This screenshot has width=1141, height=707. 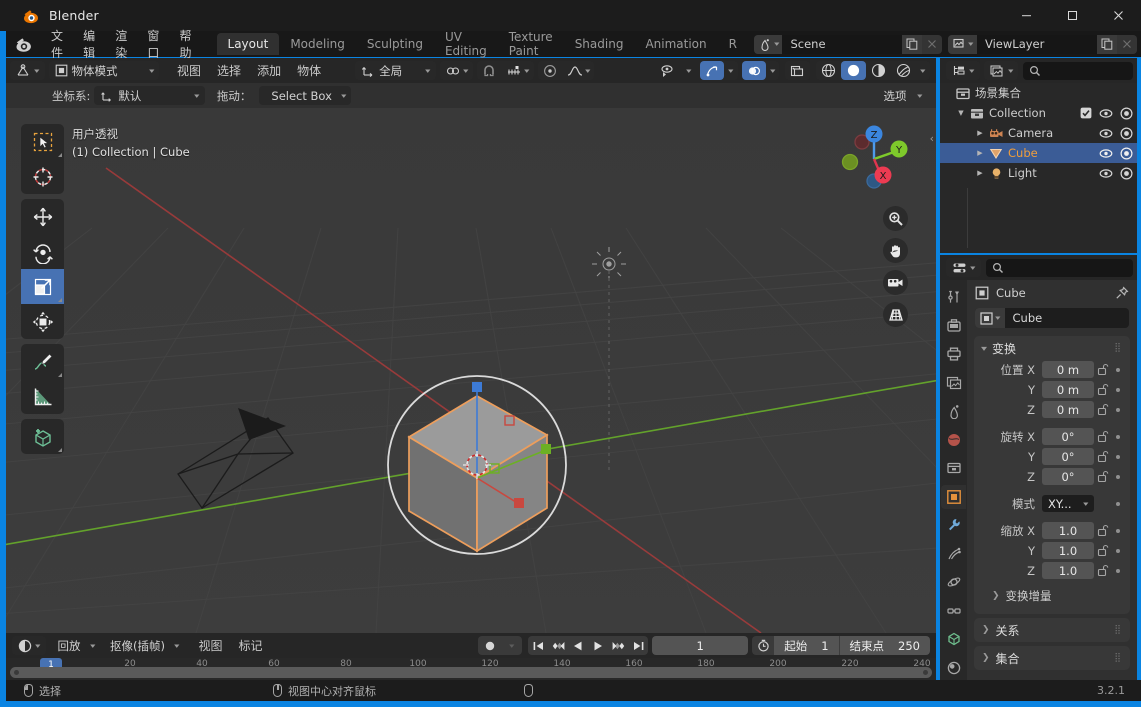 I want to click on tab-layout: Layout, so click(x=248, y=44).